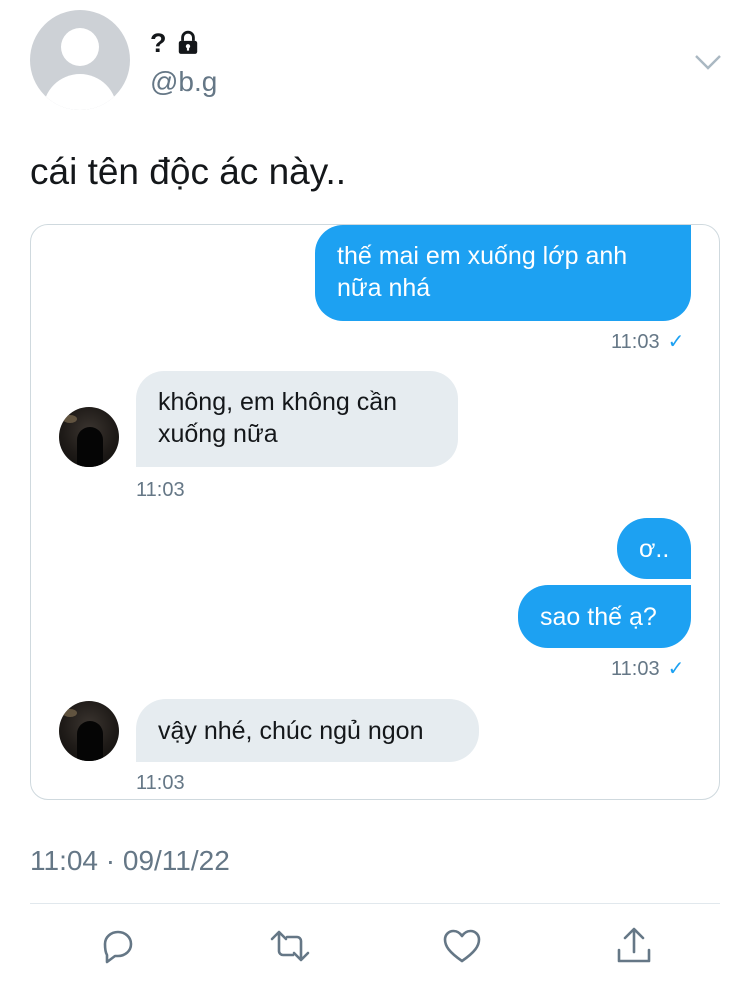 This screenshot has height=988, width=750. What do you see at coordinates (297, 419) in the screenshot?
I see `message-bubble-received: không, em không cần xuống nữa` at bounding box center [297, 419].